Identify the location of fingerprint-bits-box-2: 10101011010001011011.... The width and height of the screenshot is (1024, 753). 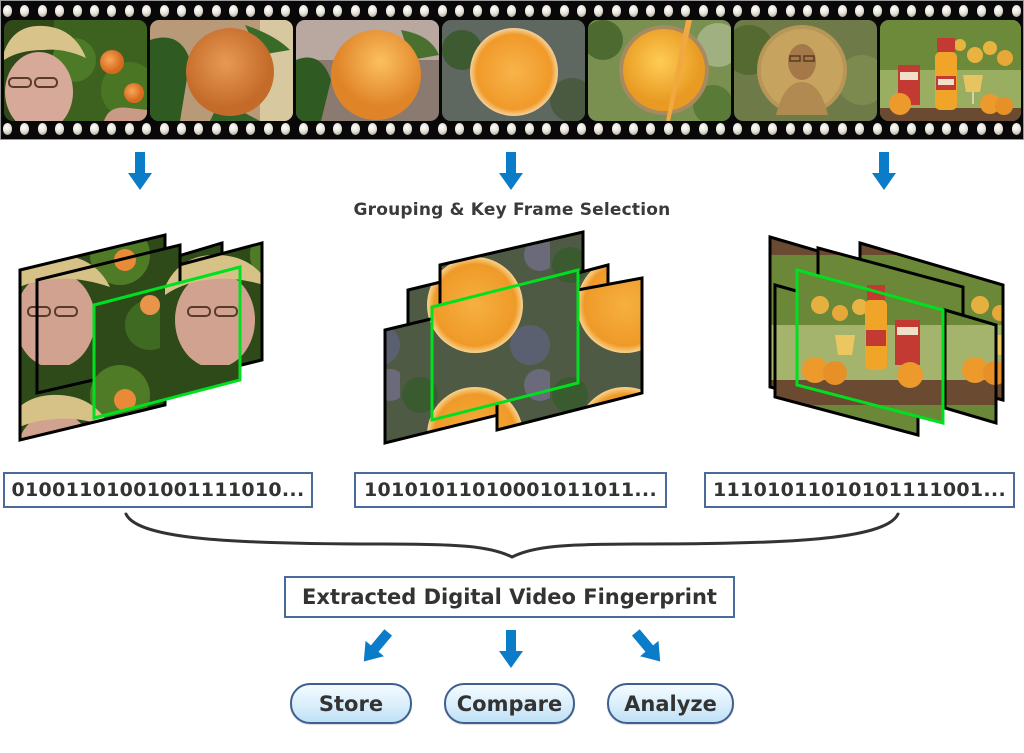
(510, 490).